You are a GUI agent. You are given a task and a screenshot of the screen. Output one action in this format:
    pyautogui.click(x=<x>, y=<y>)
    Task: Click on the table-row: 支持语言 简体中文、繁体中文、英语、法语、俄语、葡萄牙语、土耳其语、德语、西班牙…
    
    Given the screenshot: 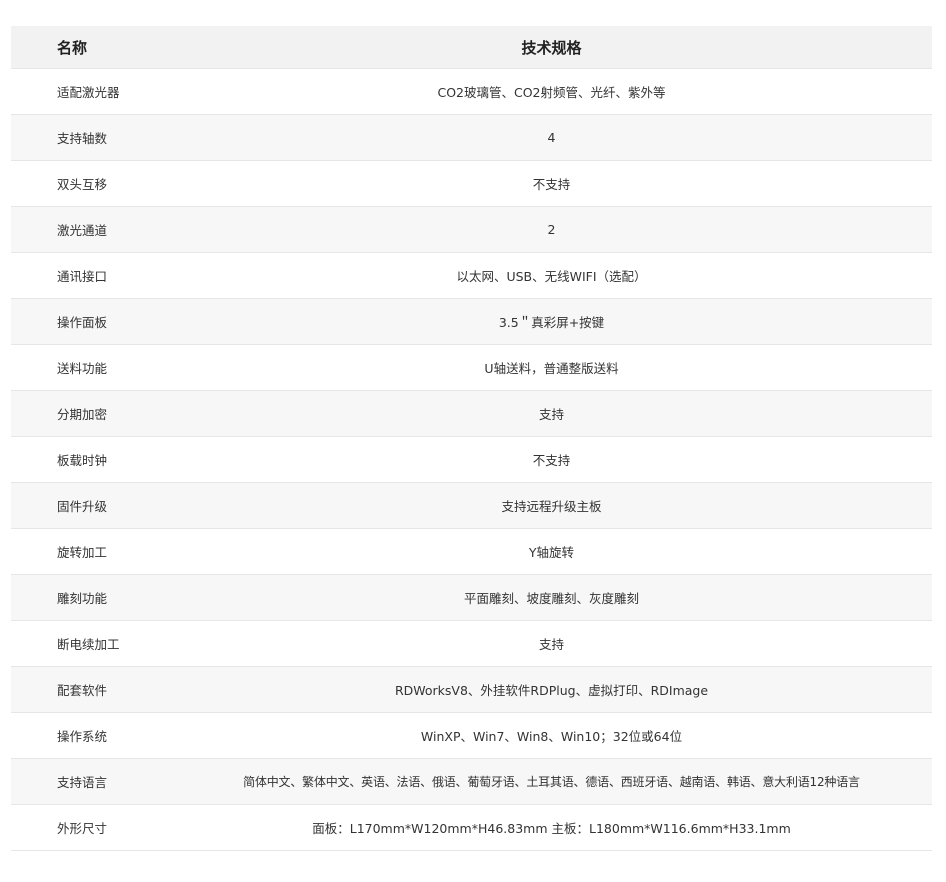 What is the action you would take?
    pyautogui.click(x=471, y=781)
    